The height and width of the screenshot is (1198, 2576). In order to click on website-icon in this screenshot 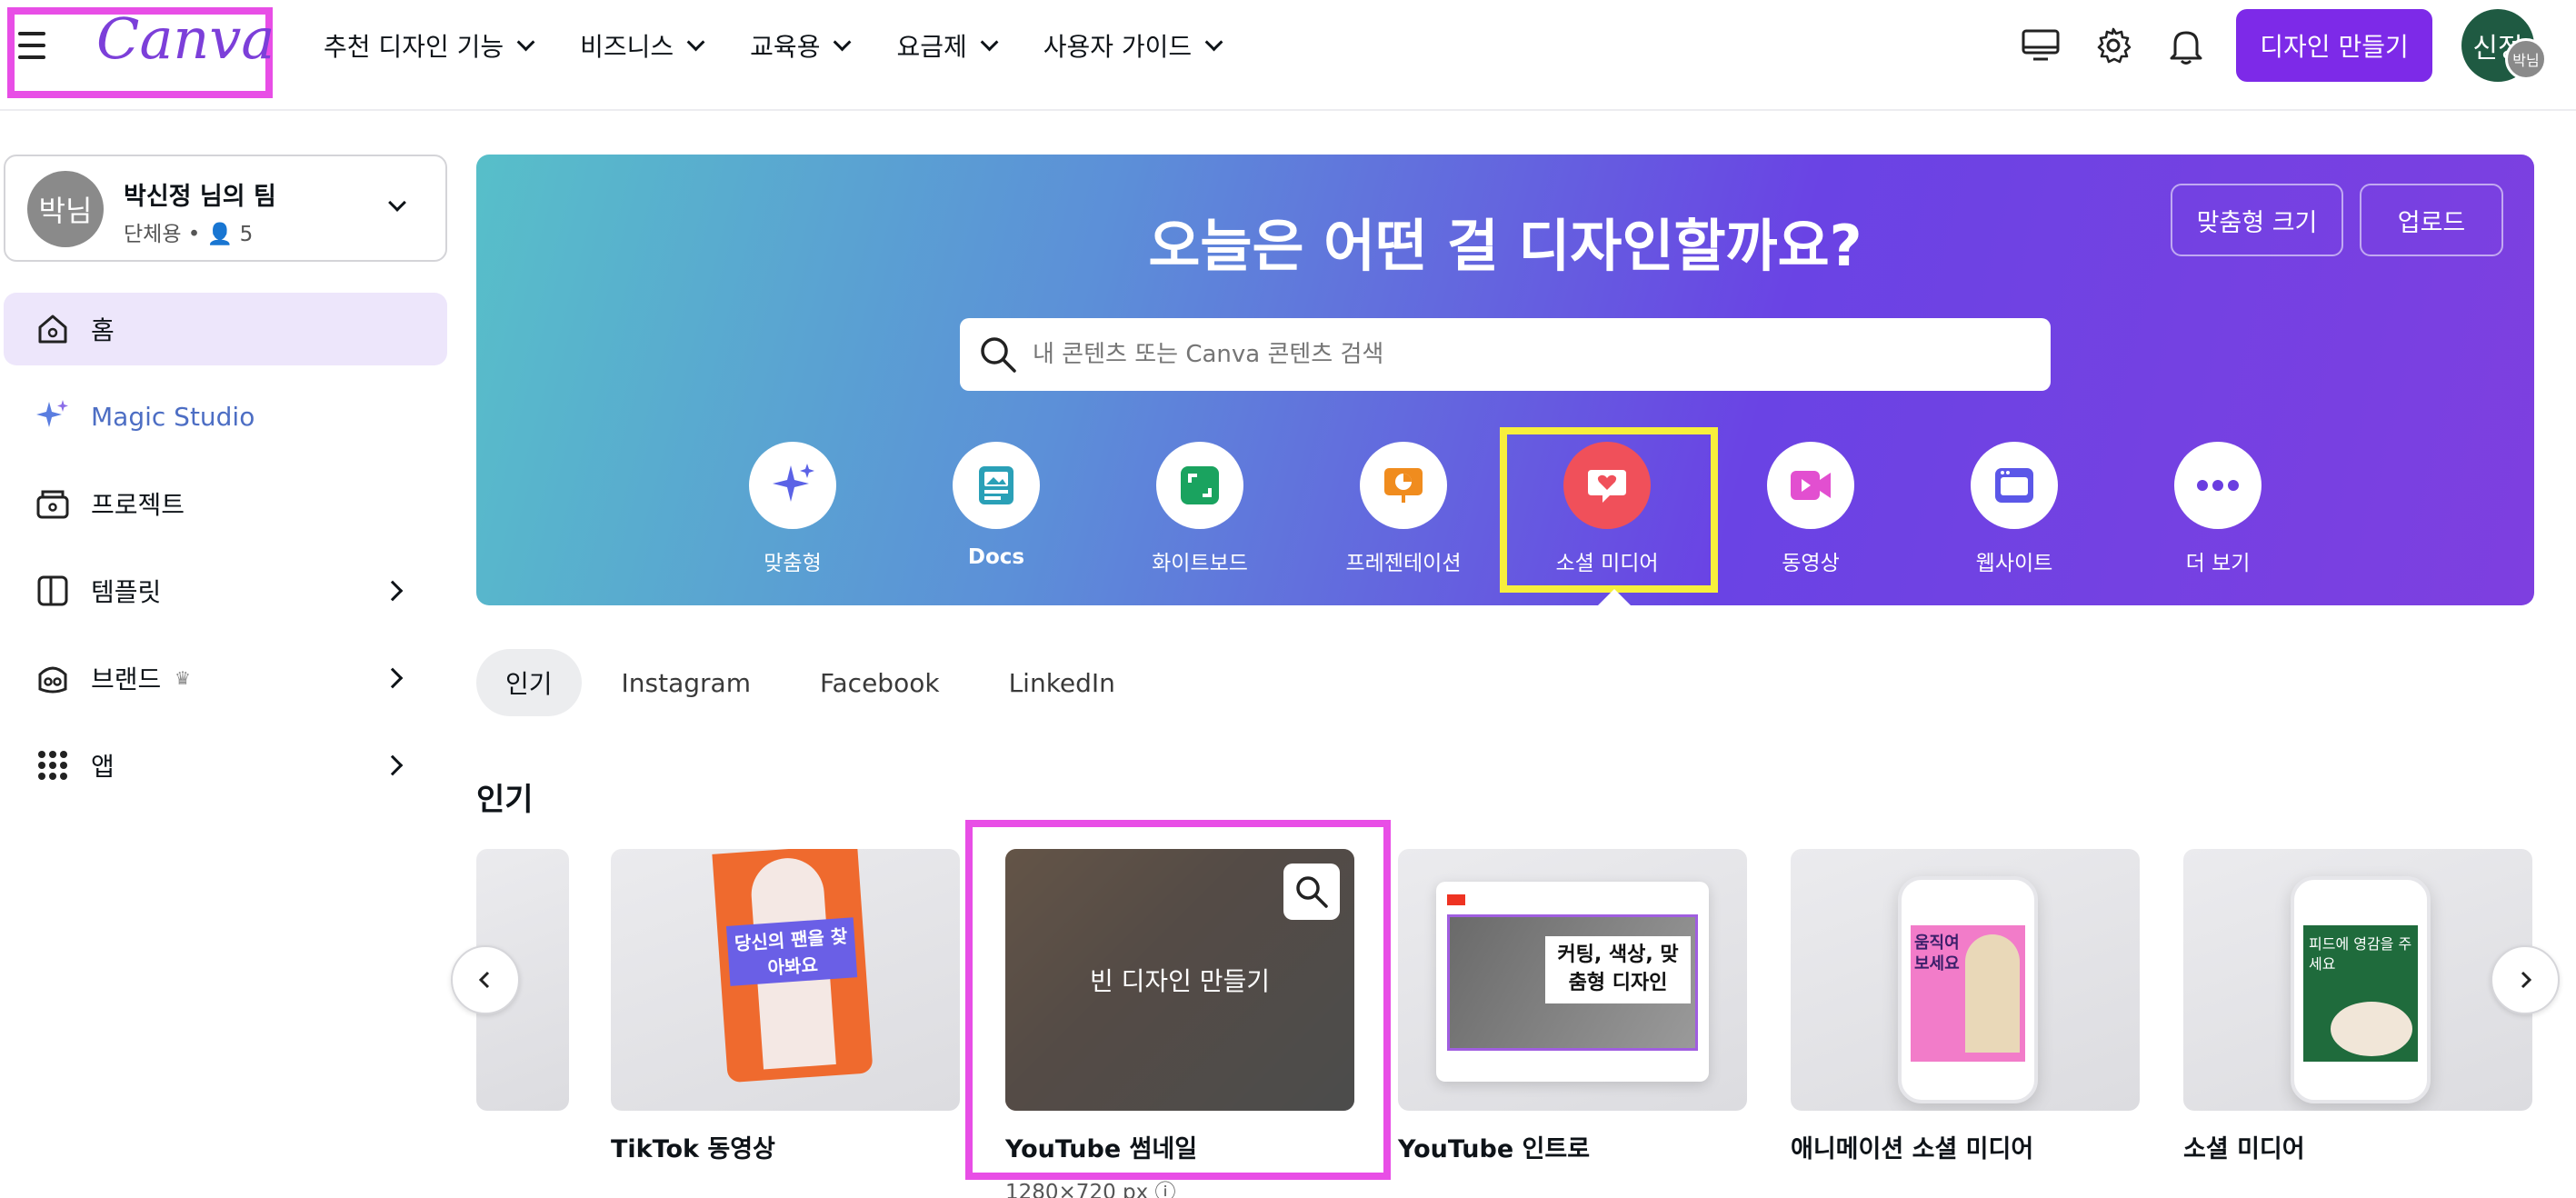, I will do `click(2014, 485)`.